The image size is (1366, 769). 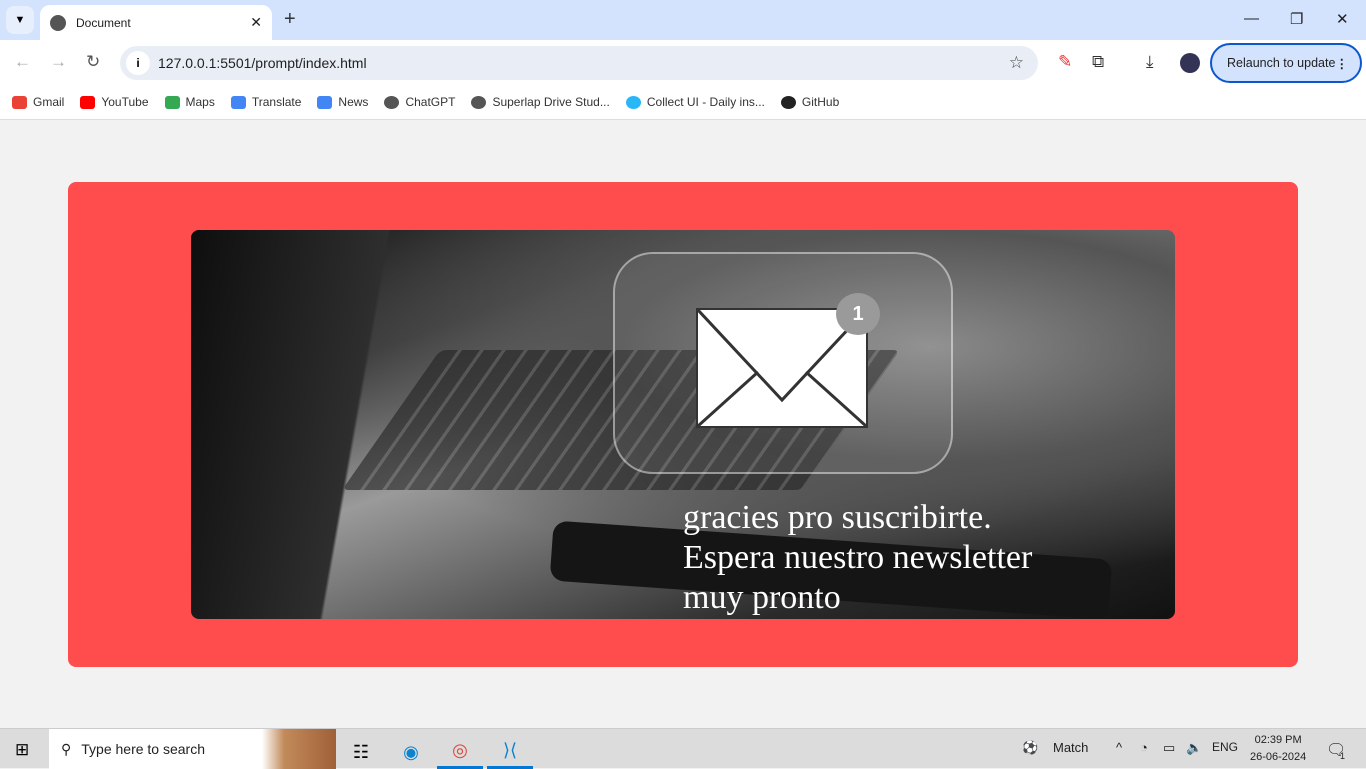 I want to click on relaunch-label: Relaunch to update, so click(x=1281, y=63).